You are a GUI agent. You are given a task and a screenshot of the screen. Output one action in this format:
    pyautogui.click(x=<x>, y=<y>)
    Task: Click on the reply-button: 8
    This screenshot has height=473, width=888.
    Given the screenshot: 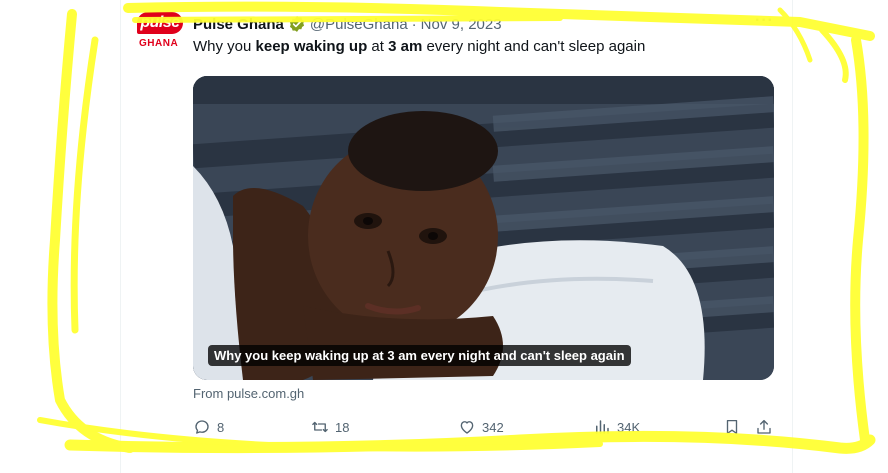 What is the action you would take?
    pyautogui.click(x=208, y=427)
    